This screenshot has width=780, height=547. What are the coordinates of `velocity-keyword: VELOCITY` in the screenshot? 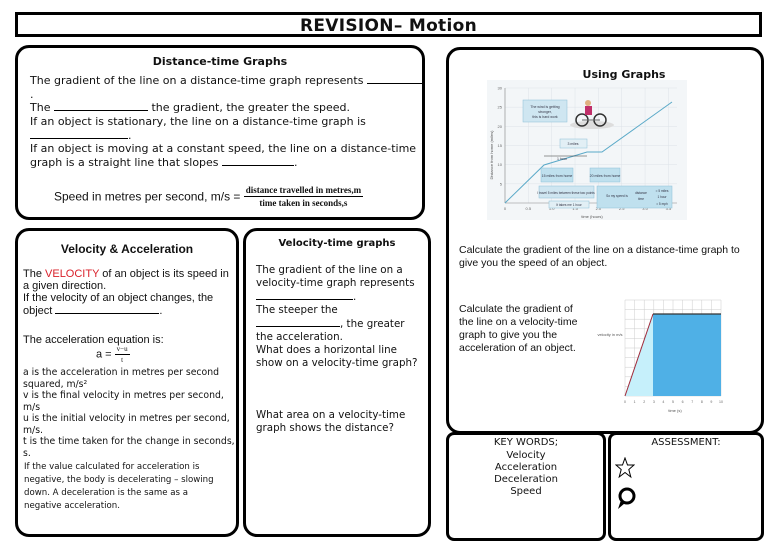 It's located at (72, 274).